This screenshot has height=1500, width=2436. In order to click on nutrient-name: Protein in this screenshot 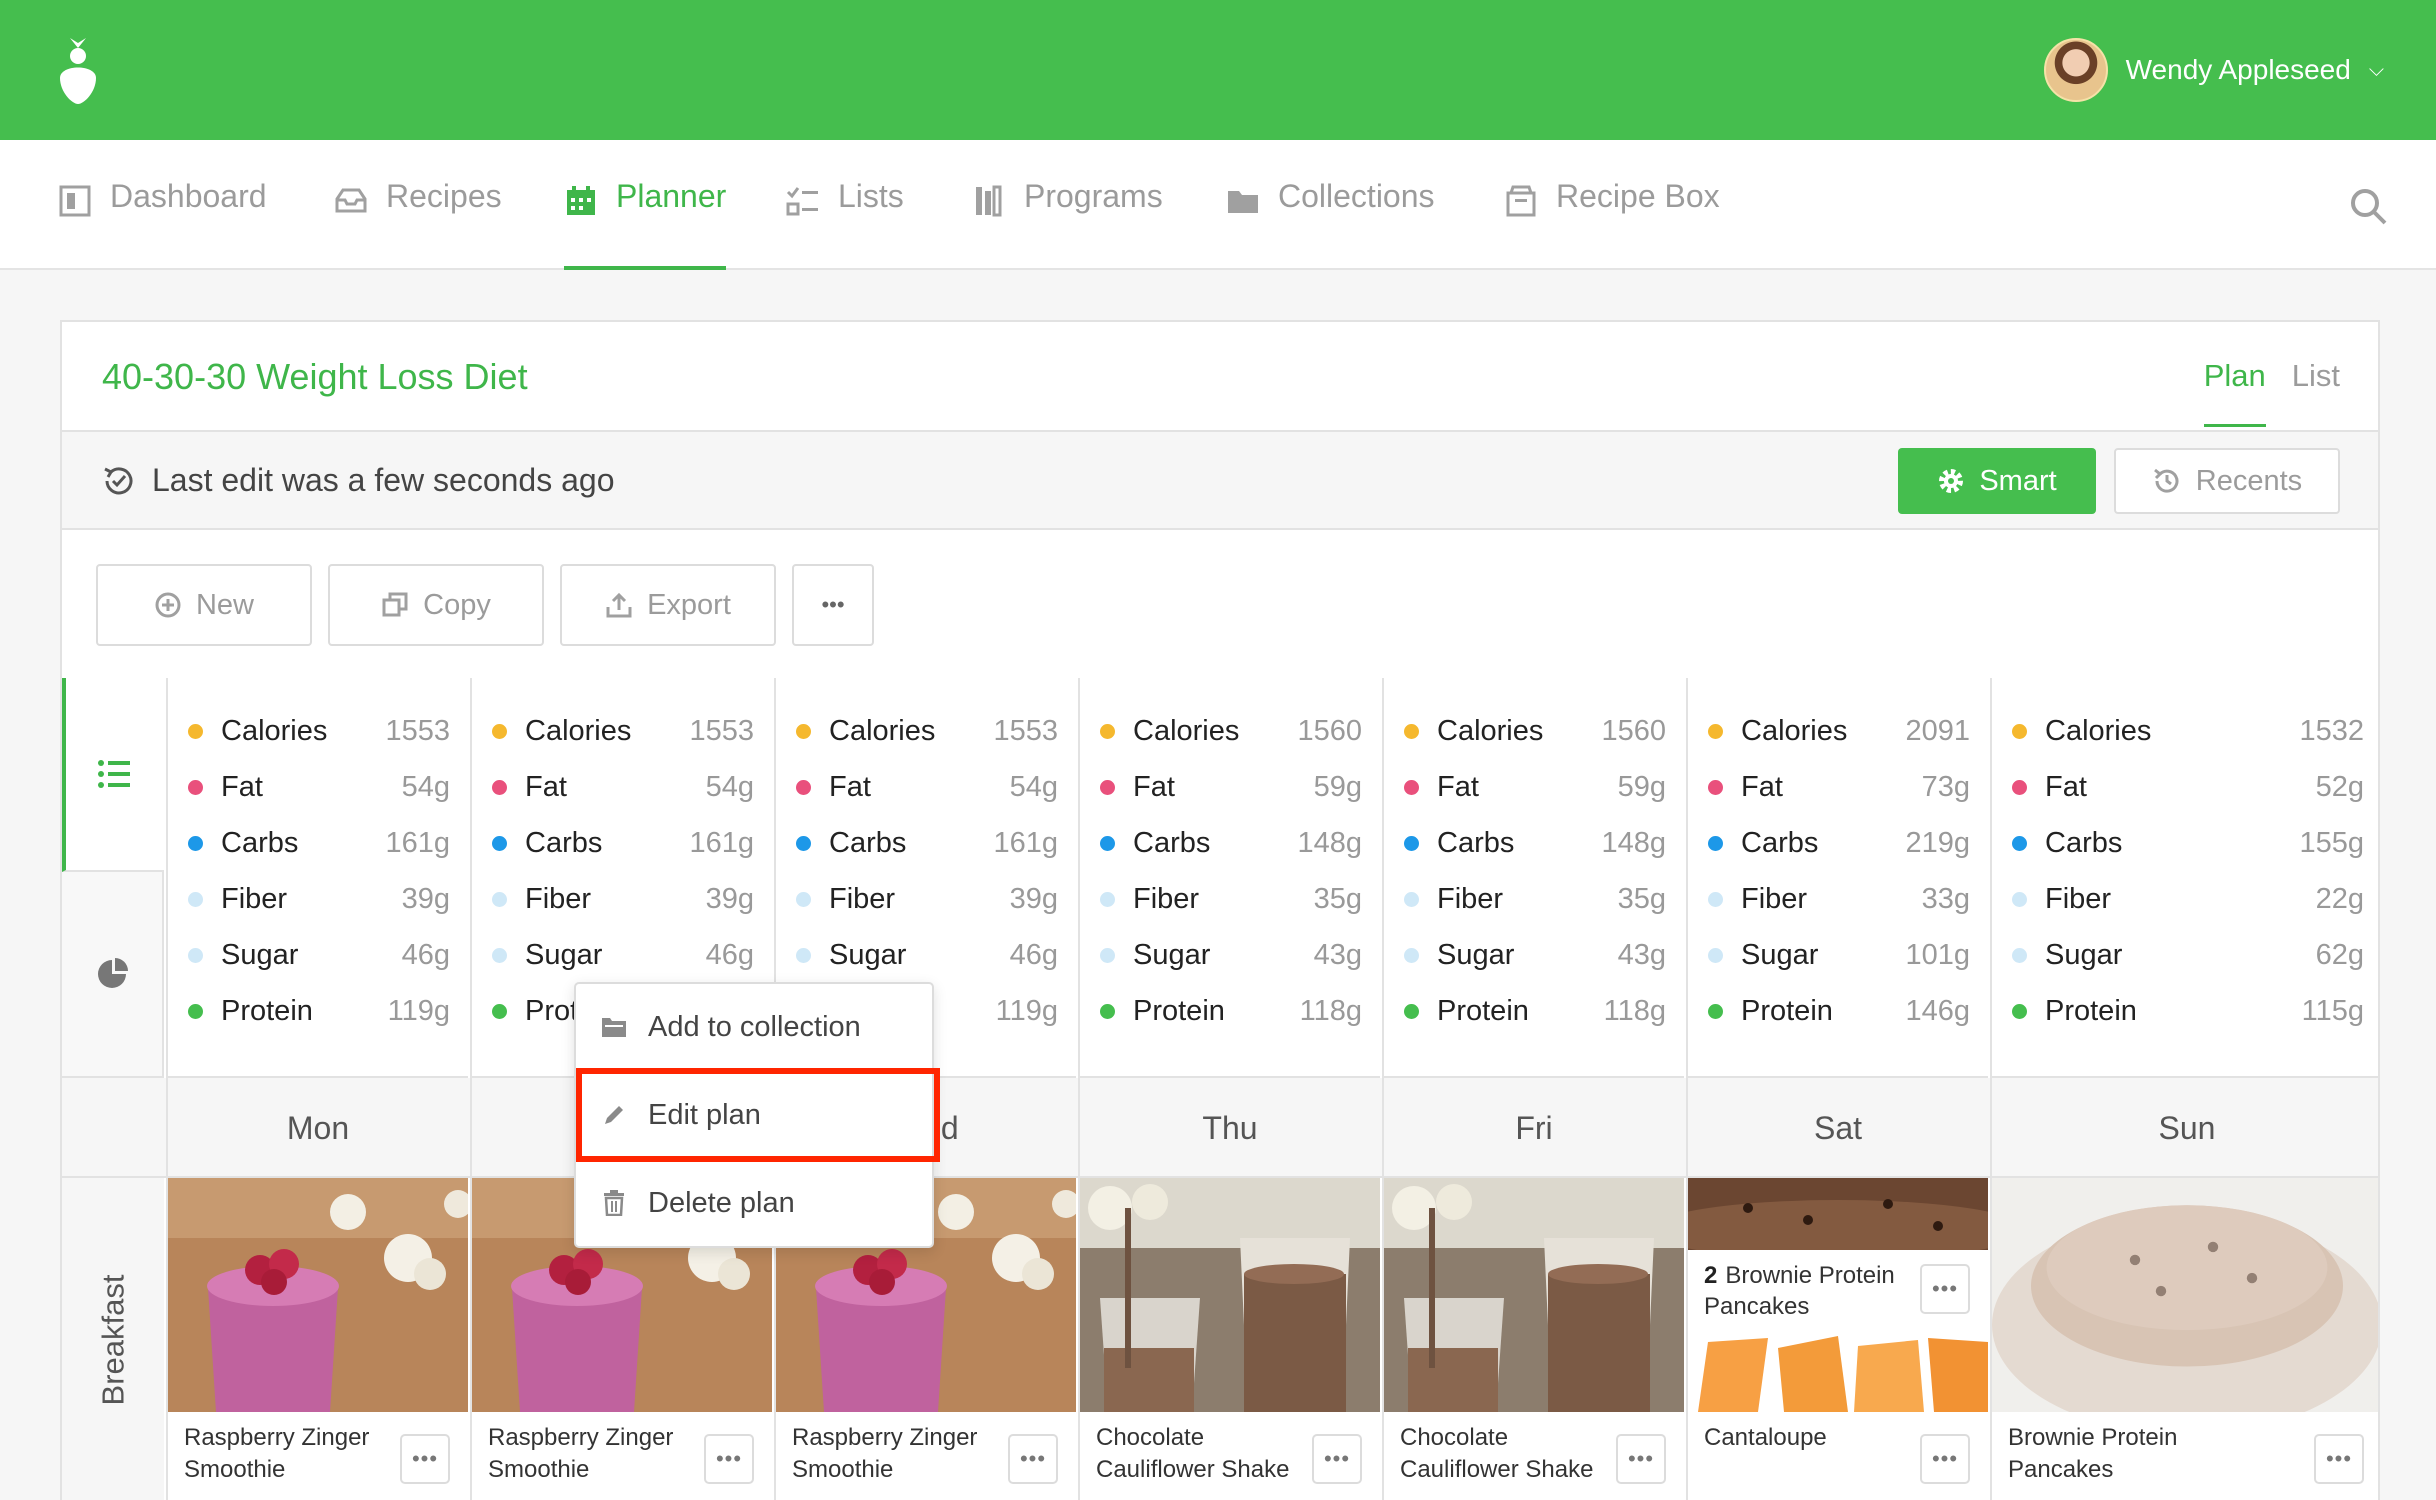, I will do `click(267, 1010)`.